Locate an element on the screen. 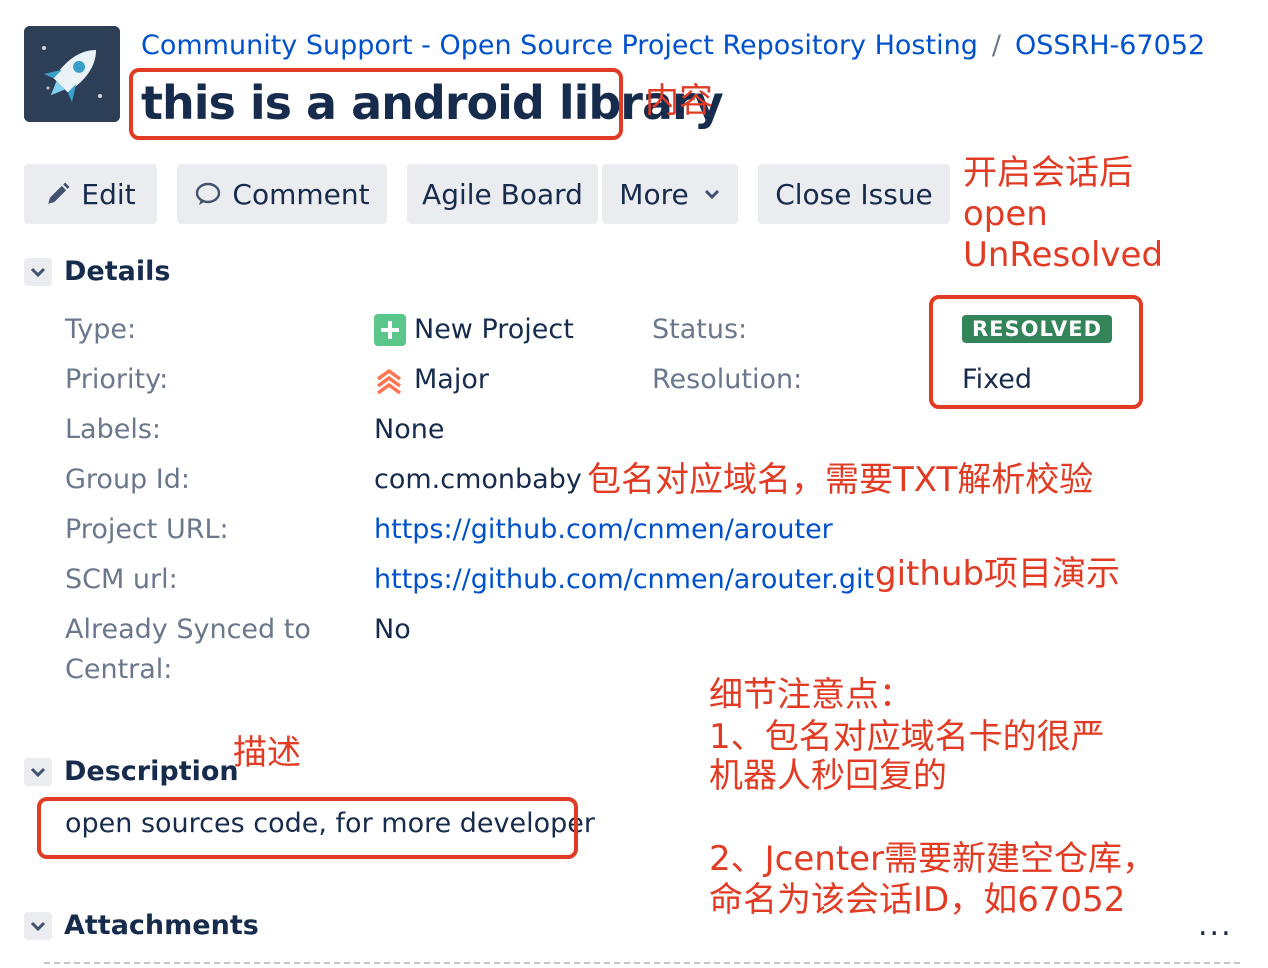  annotation-group-id: 包名对应域名，需要TXT解析校验 is located at coordinates (840, 480).